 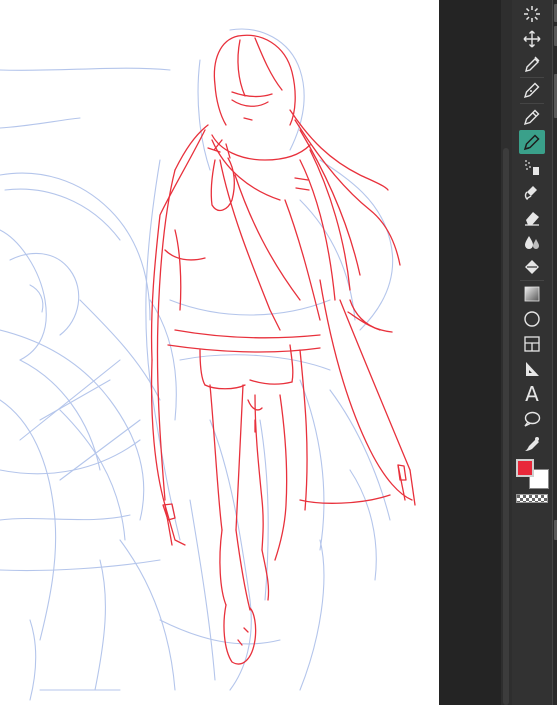 I want to click on frame-tool, so click(x=532, y=344).